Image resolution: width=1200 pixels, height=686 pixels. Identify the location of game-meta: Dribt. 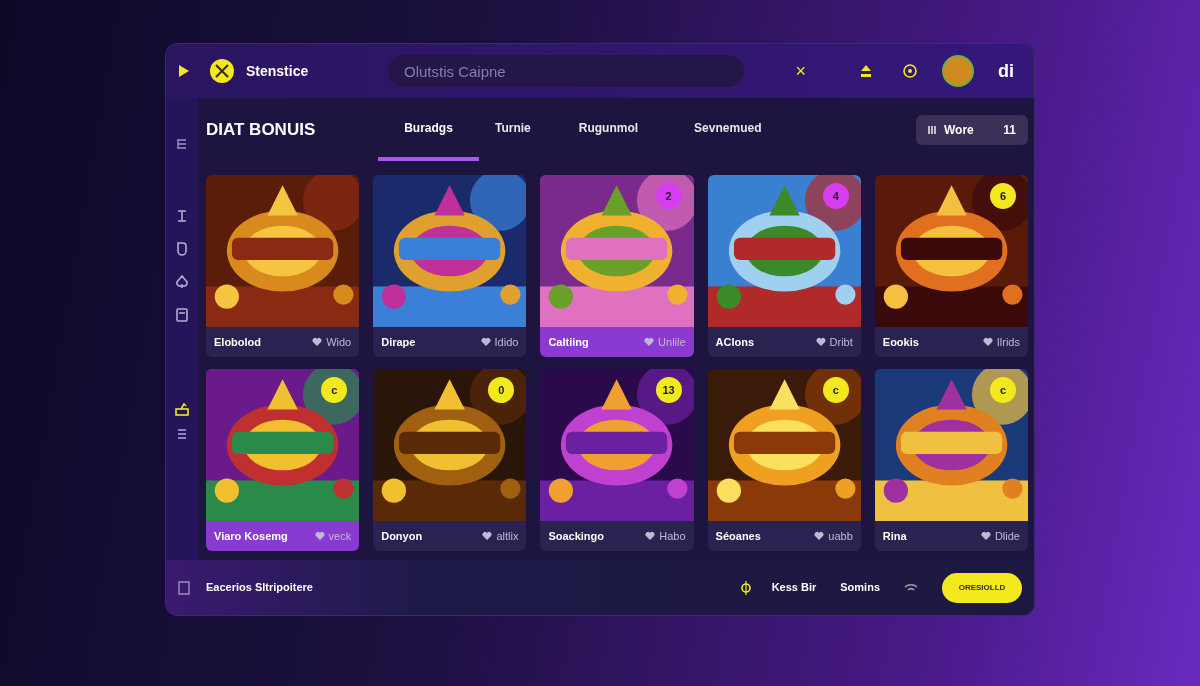
(841, 342).